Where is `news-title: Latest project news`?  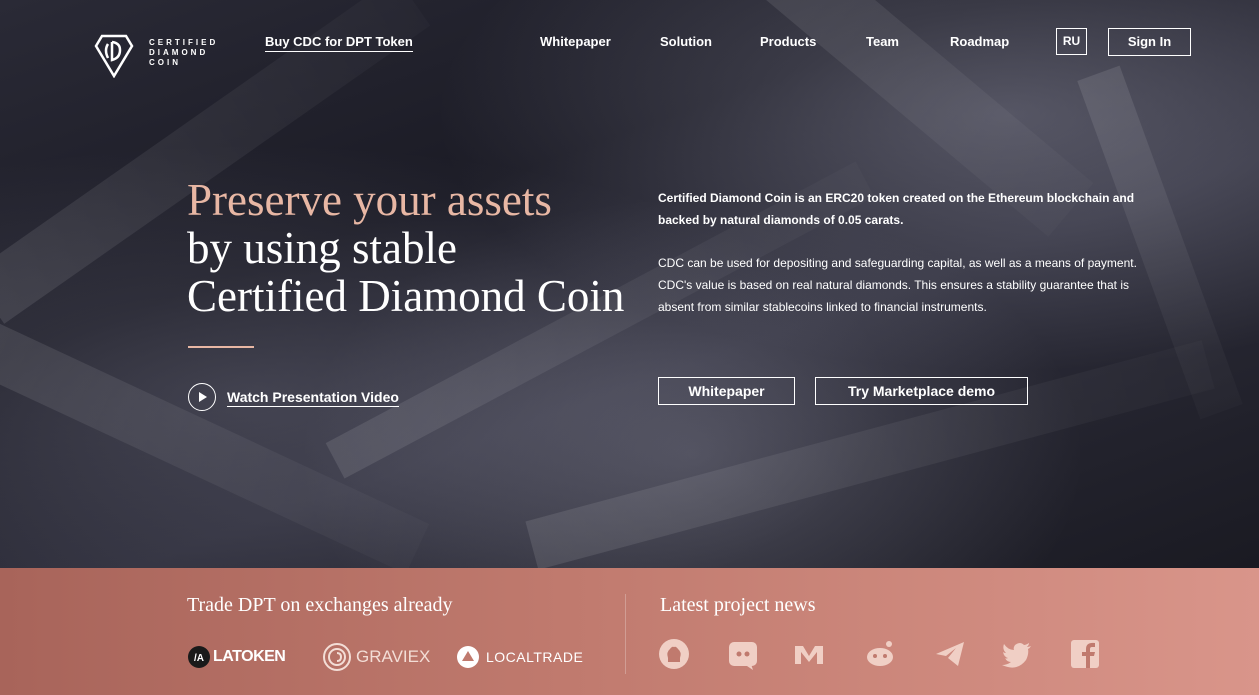 news-title: Latest project news is located at coordinates (738, 605).